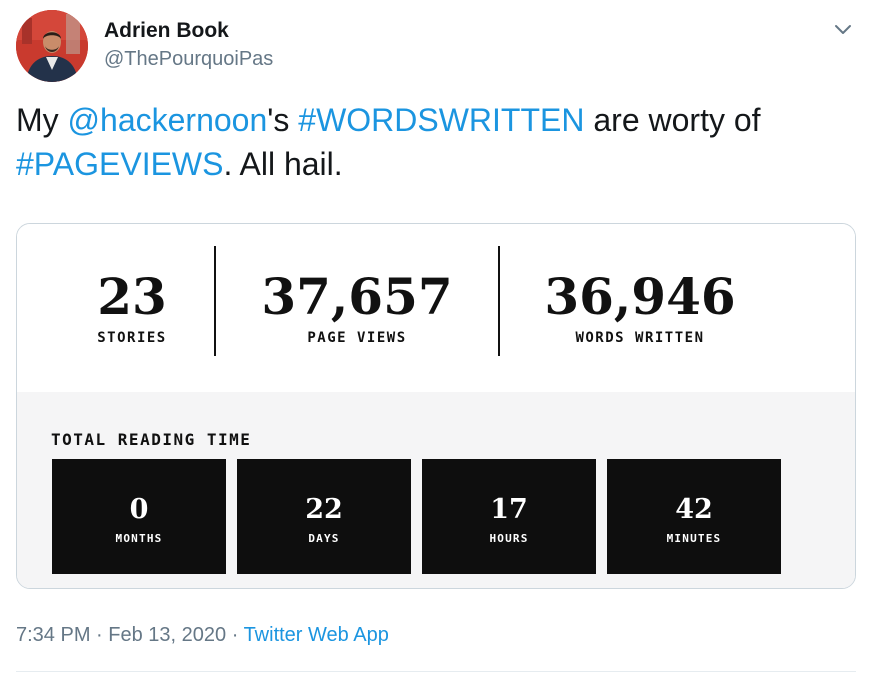 This screenshot has width=872, height=680. Describe the element at coordinates (316, 635) in the screenshot. I see `source-app-link: Twitter Web App` at that location.